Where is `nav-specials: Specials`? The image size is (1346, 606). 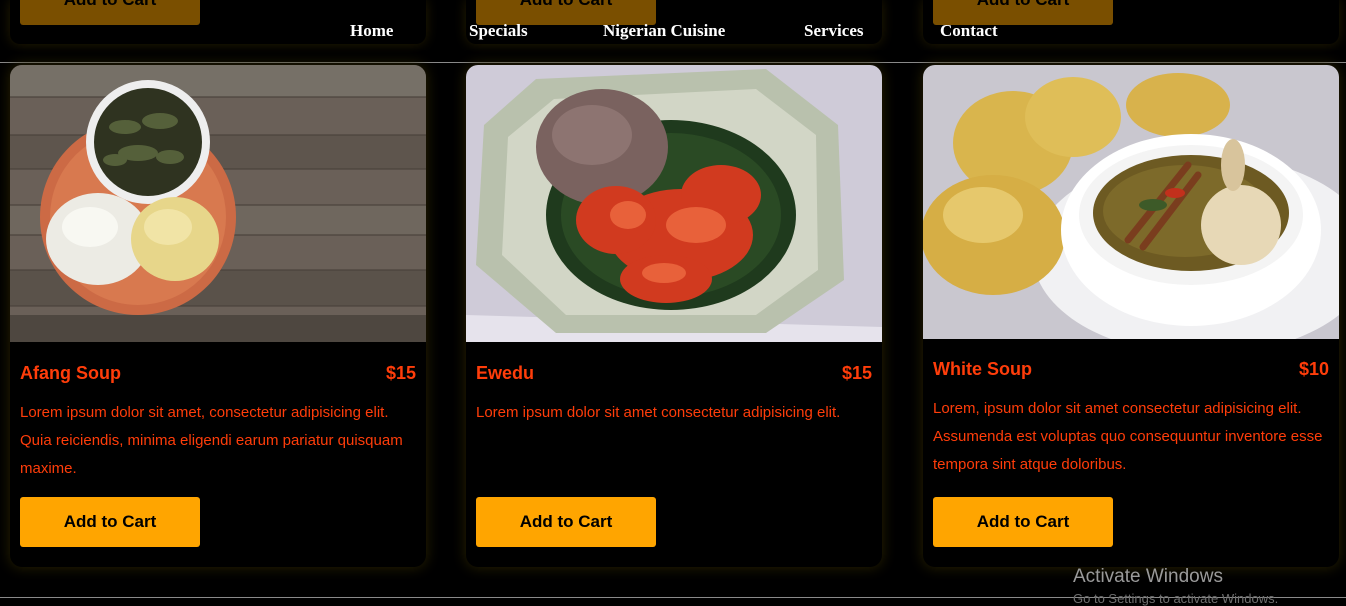
nav-specials: Specials is located at coordinates (498, 31).